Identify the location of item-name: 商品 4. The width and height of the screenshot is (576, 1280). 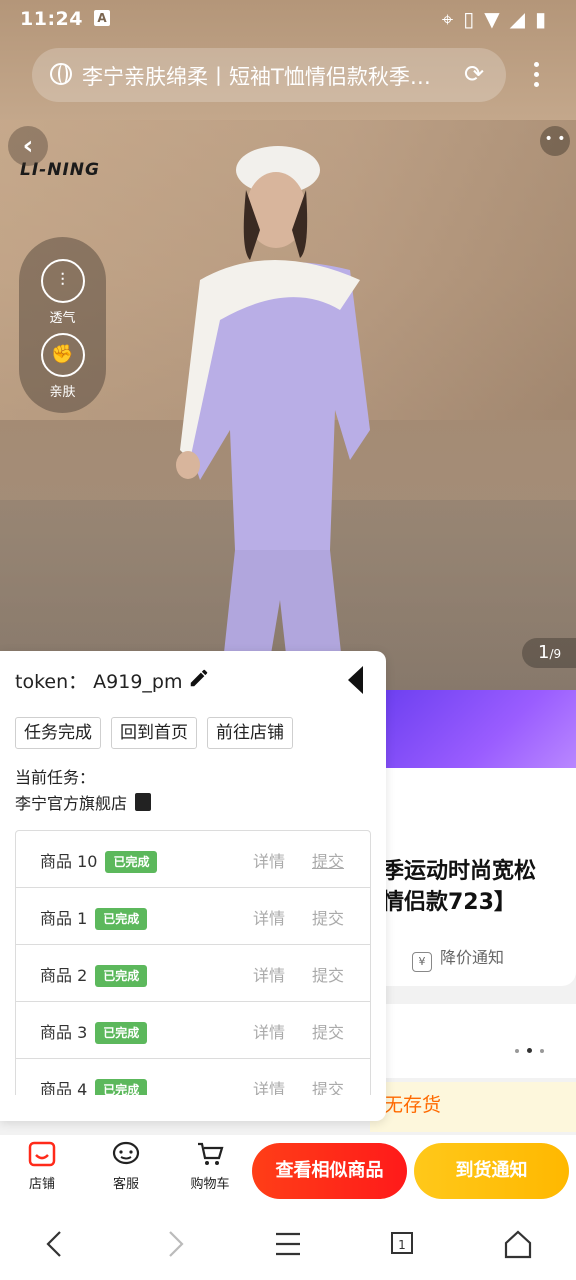
(64, 1087).